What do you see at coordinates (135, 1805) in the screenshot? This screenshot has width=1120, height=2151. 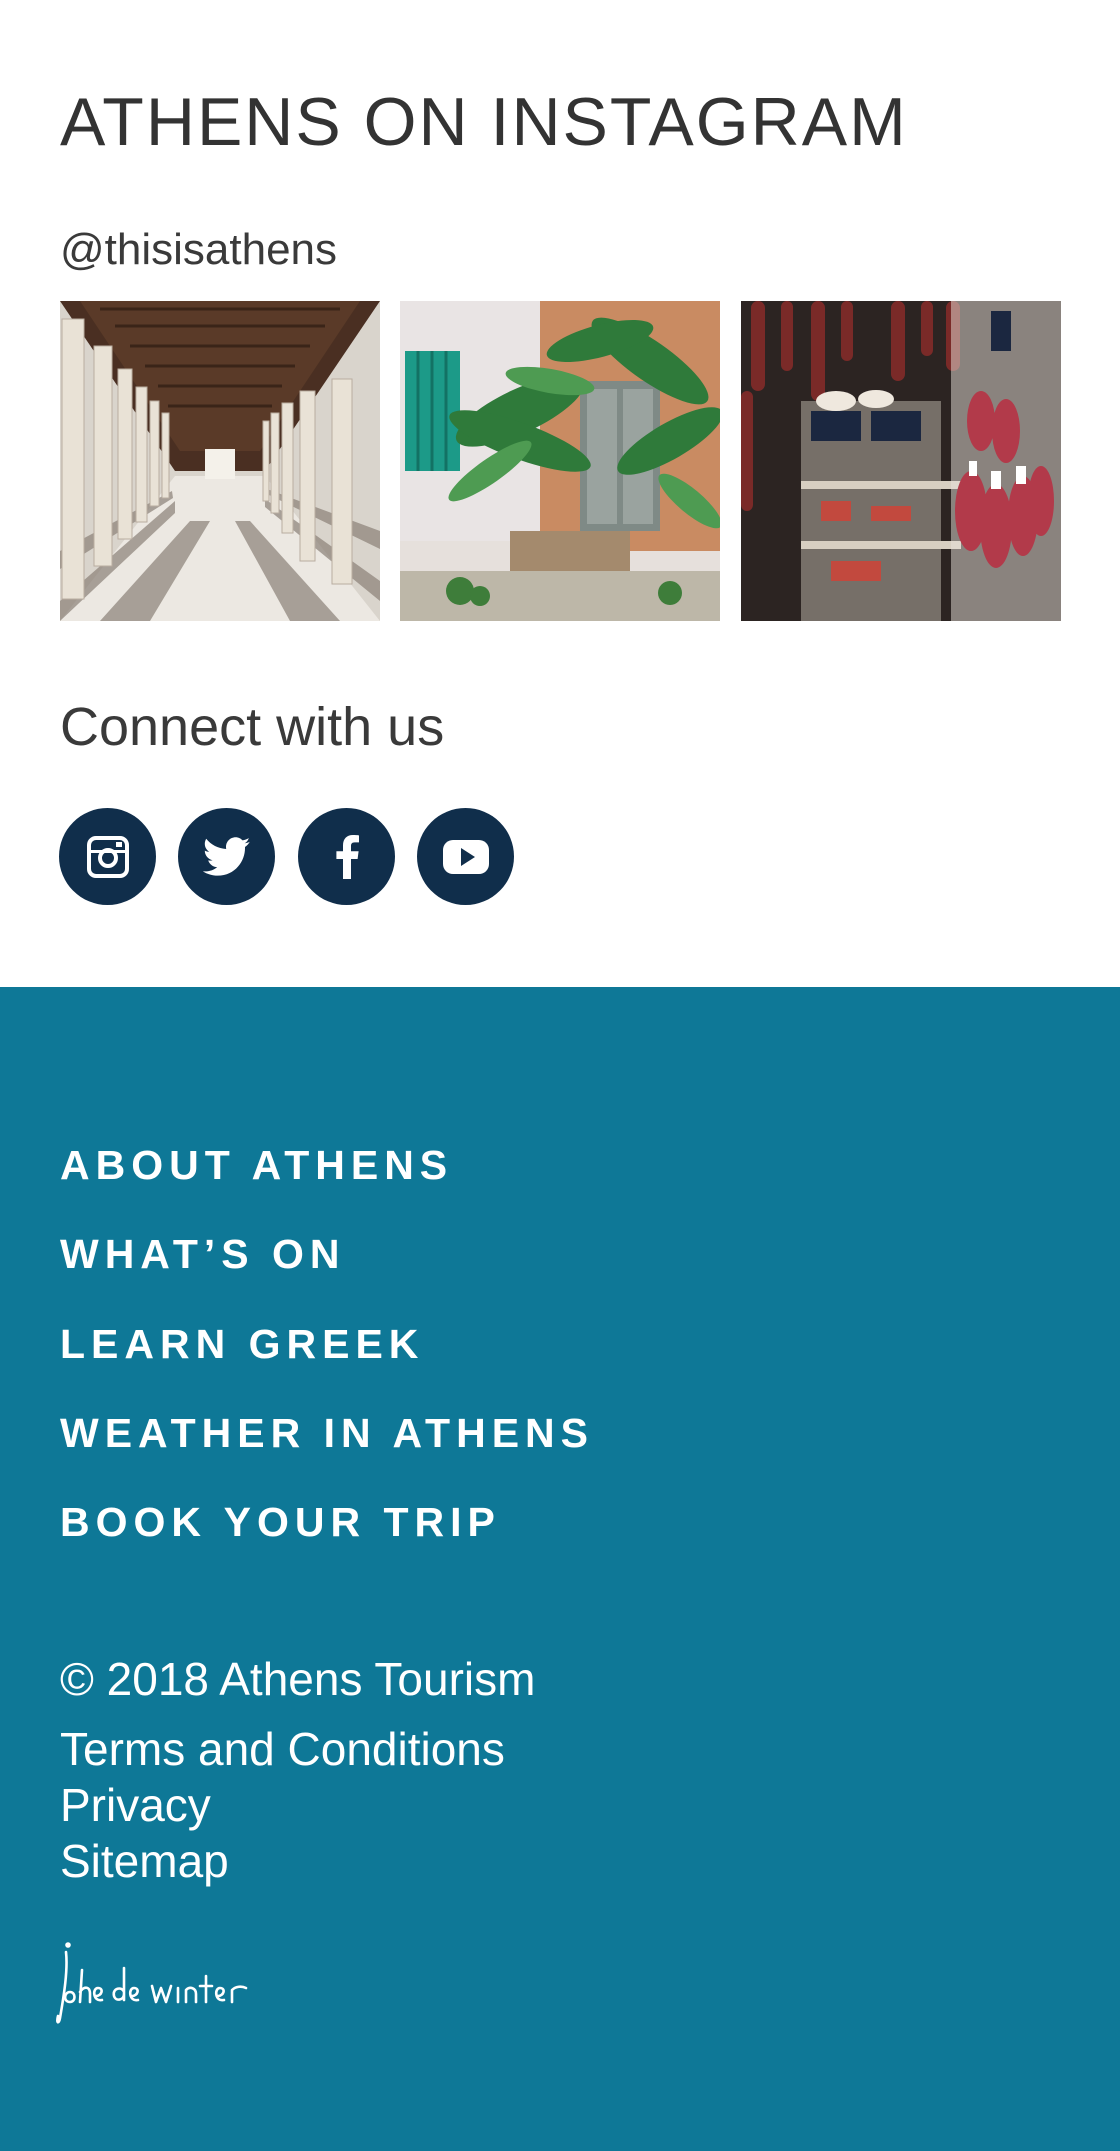 I see `privacy-link: Privacy` at bounding box center [135, 1805].